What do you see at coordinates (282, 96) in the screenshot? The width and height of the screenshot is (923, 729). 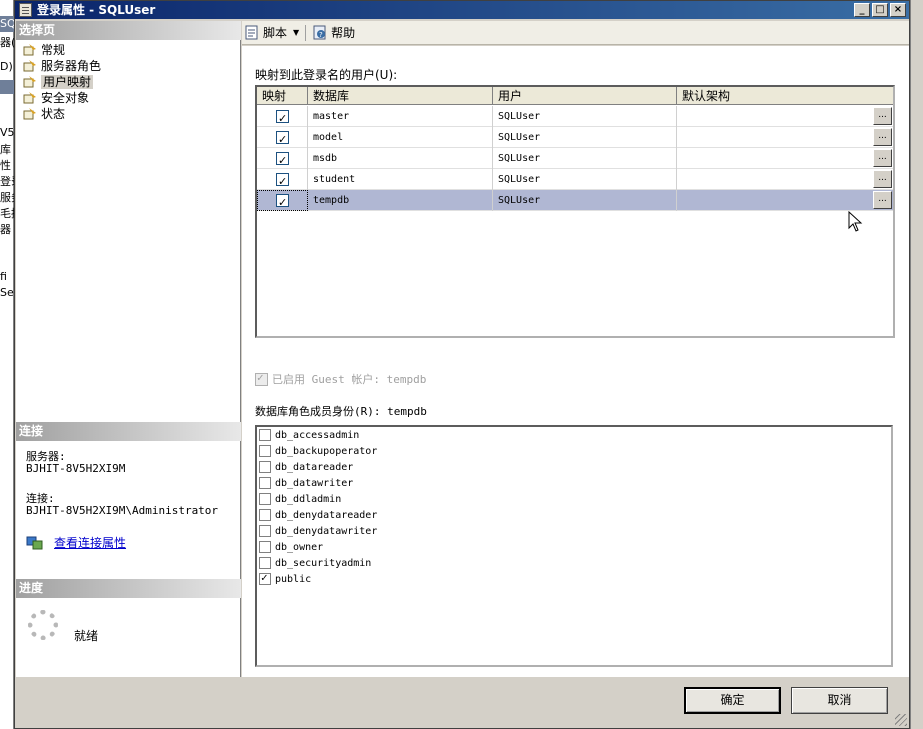 I see `column-header-map: 映射` at bounding box center [282, 96].